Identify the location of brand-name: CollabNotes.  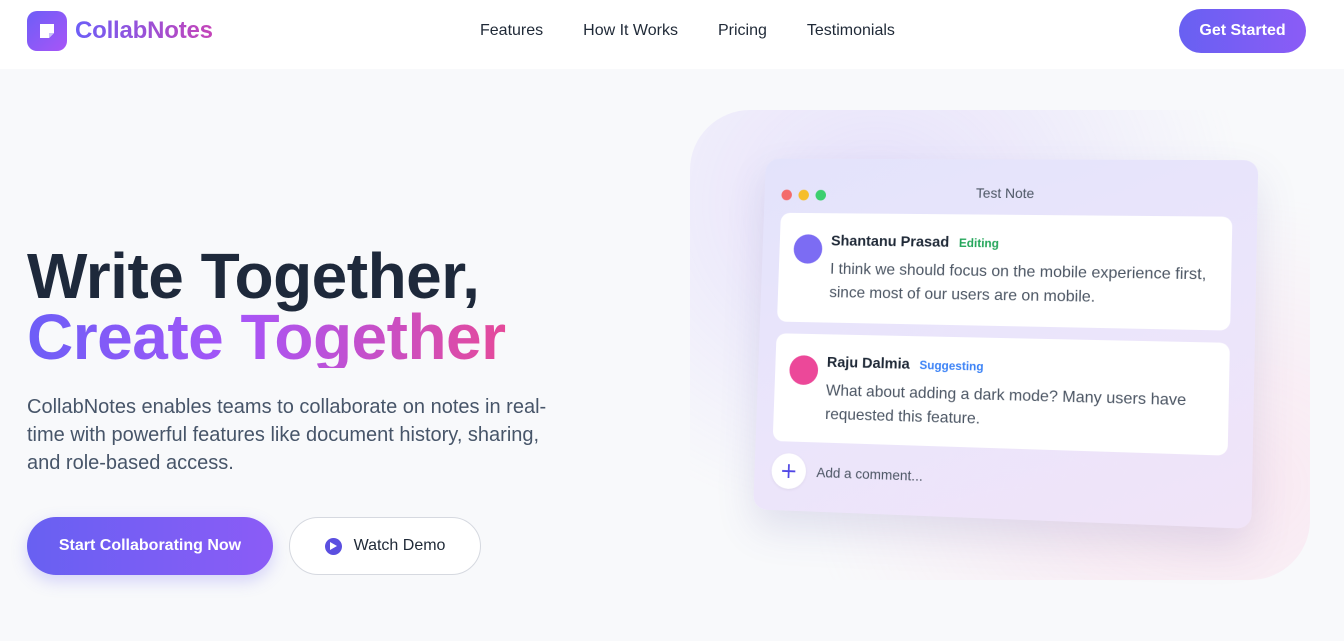
(144, 30).